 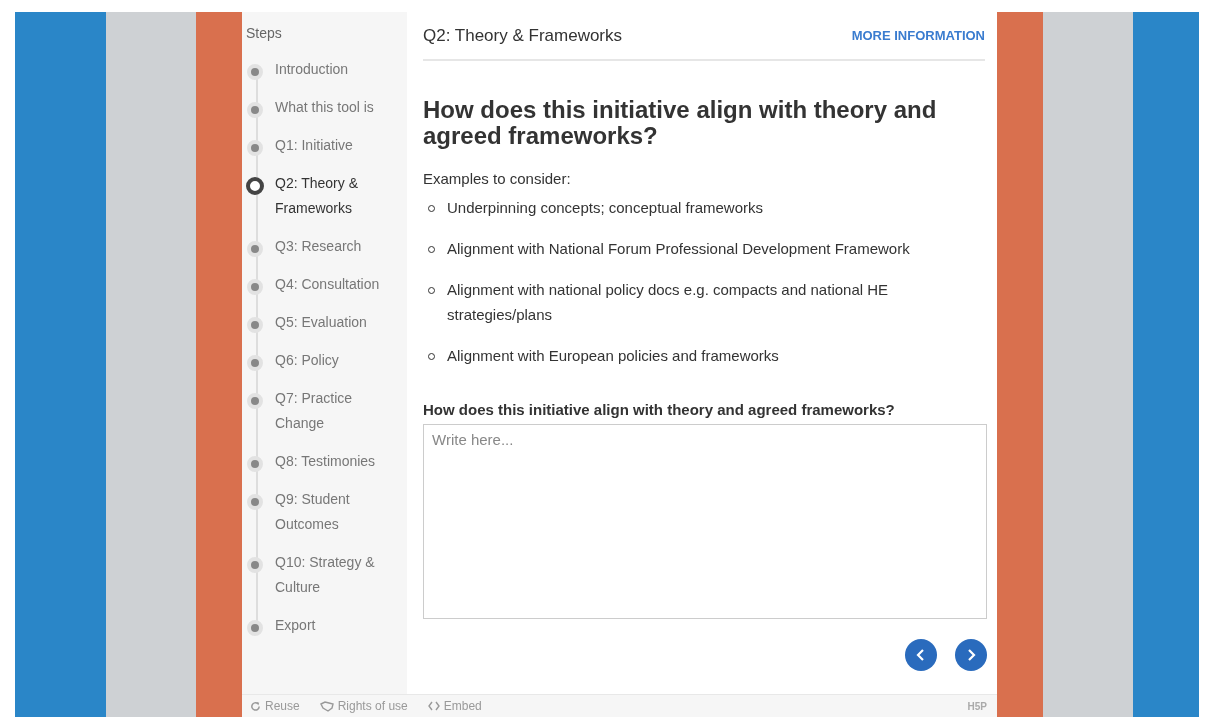 I want to click on step-link: Introduction, so click(x=331, y=69).